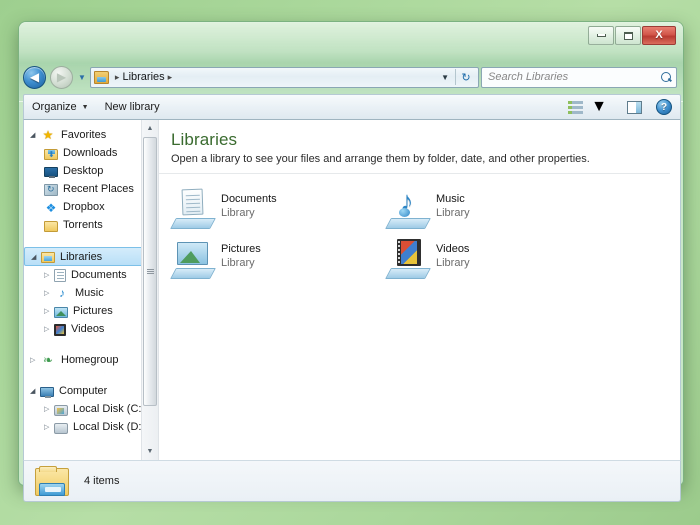  I want to click on scrollbar-track, so click(150, 290).